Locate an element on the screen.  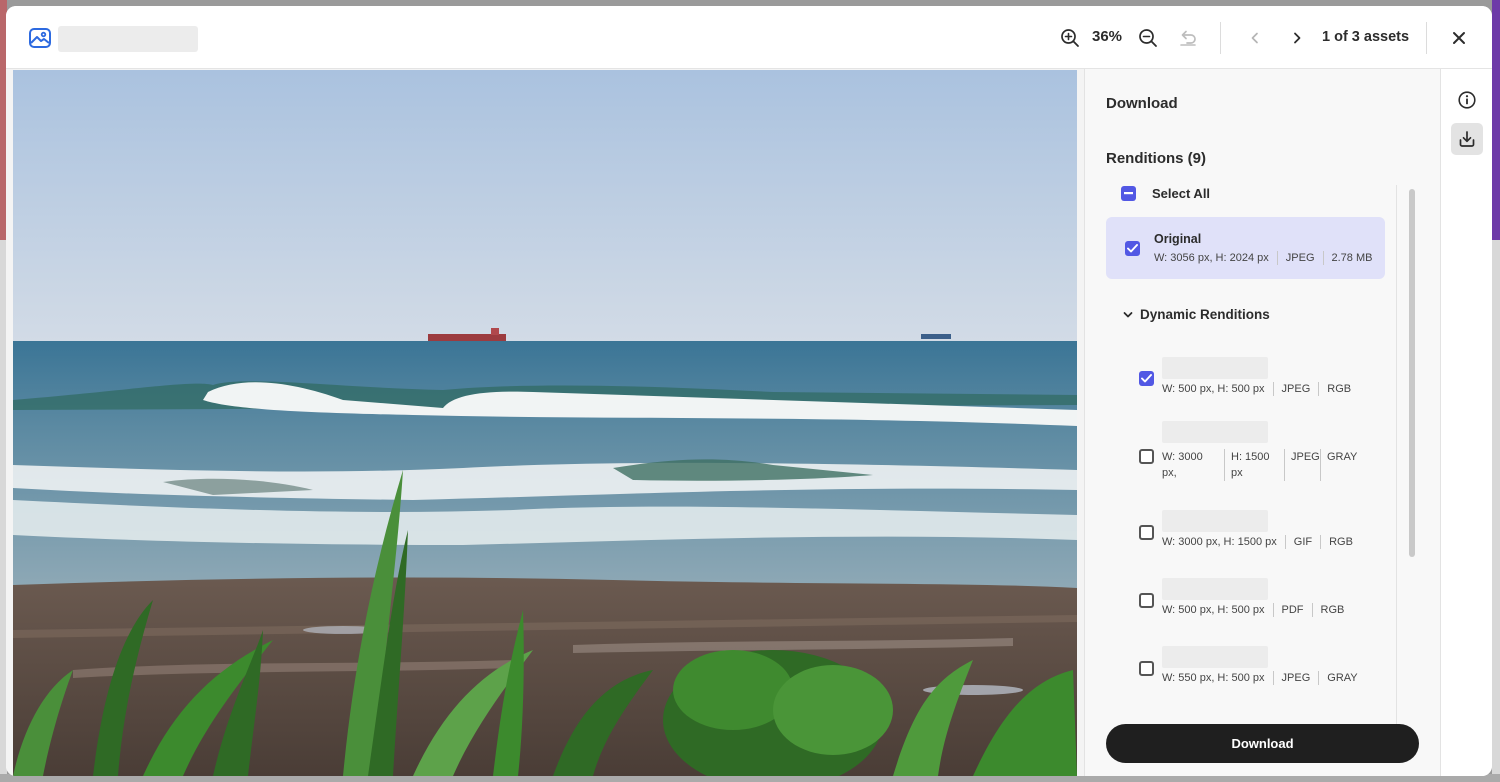
panel-title: Download is located at coordinates (1142, 103).